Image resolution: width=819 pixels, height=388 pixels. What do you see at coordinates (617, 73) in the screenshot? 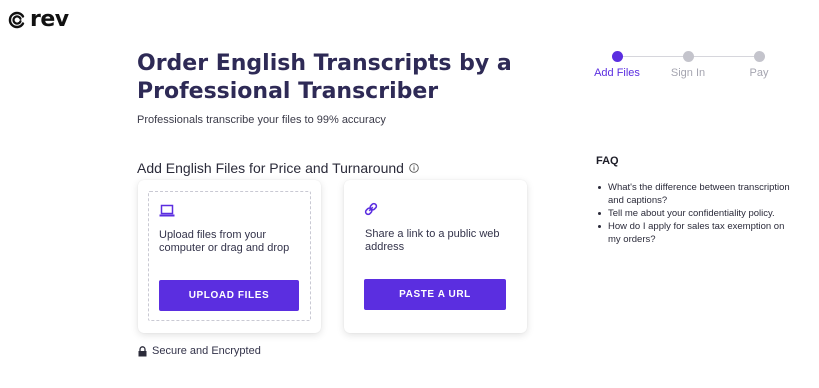
I see `step-label-add-files: Add Files` at bounding box center [617, 73].